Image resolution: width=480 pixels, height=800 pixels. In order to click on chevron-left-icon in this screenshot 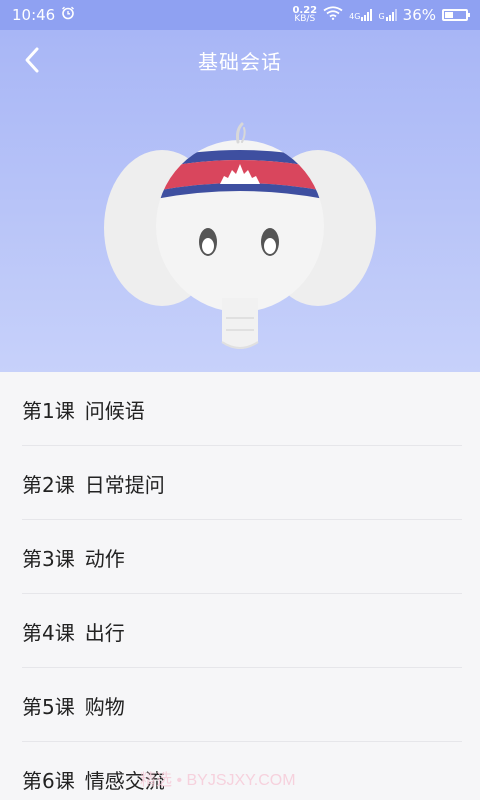, I will do `click(32, 60)`.